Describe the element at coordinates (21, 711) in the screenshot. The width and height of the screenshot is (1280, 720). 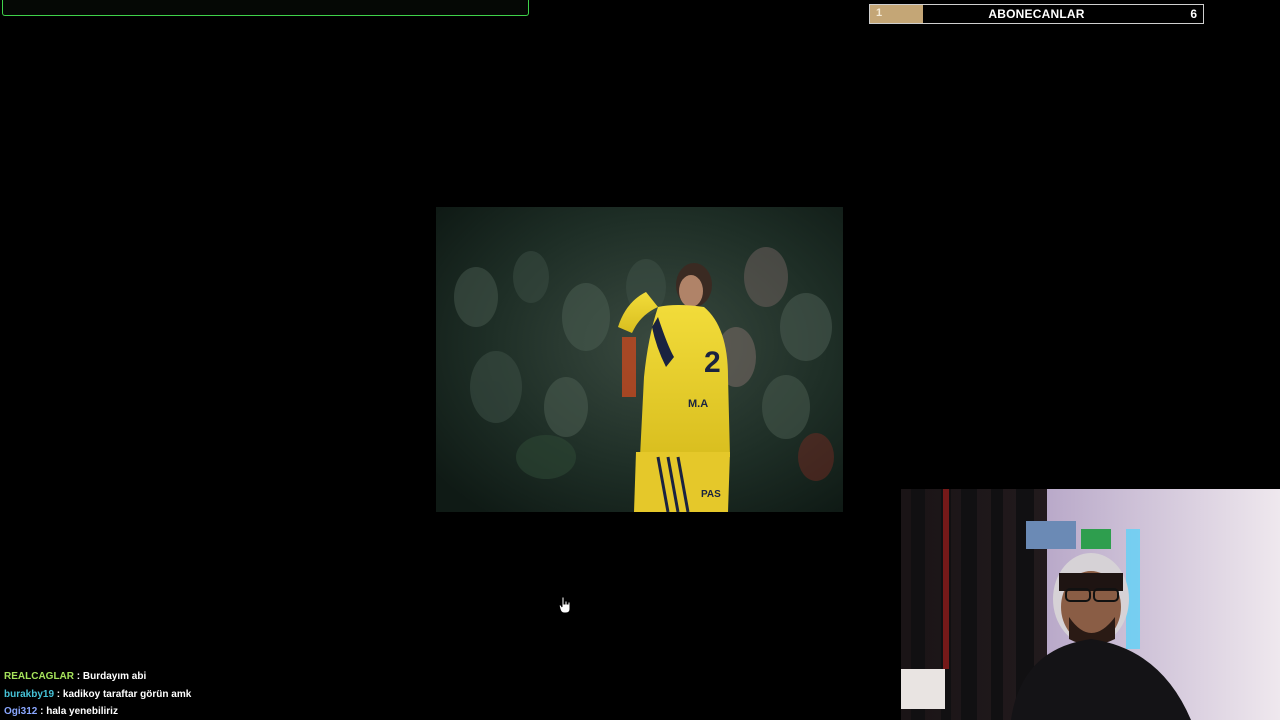
I see `chat-username: Ogi312` at that location.